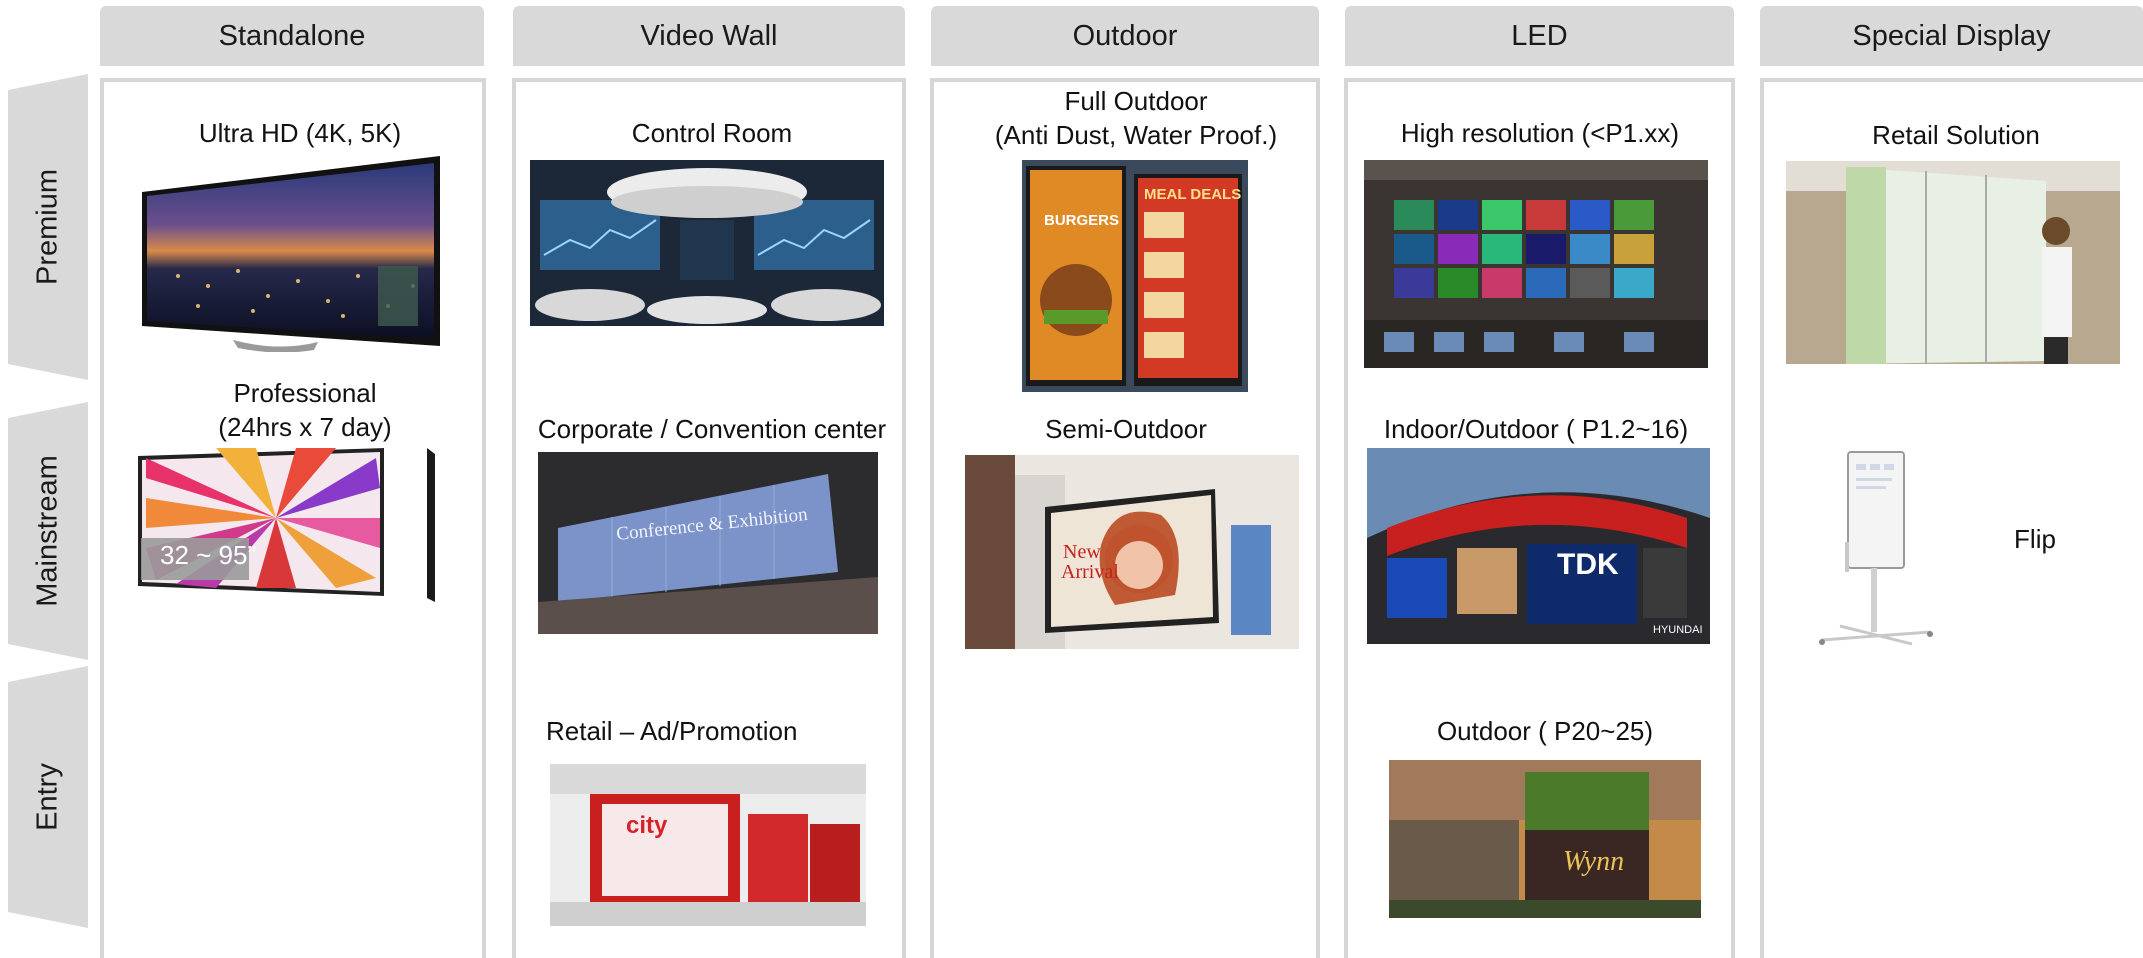  I want to click on size-badge: 32 ~ 95”, so click(208, 555).